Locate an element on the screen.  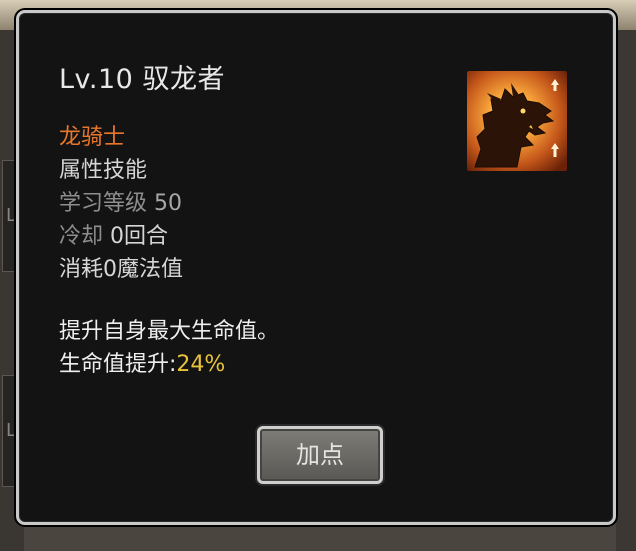
cooldown-label: 冷却 is located at coordinates (81, 236).